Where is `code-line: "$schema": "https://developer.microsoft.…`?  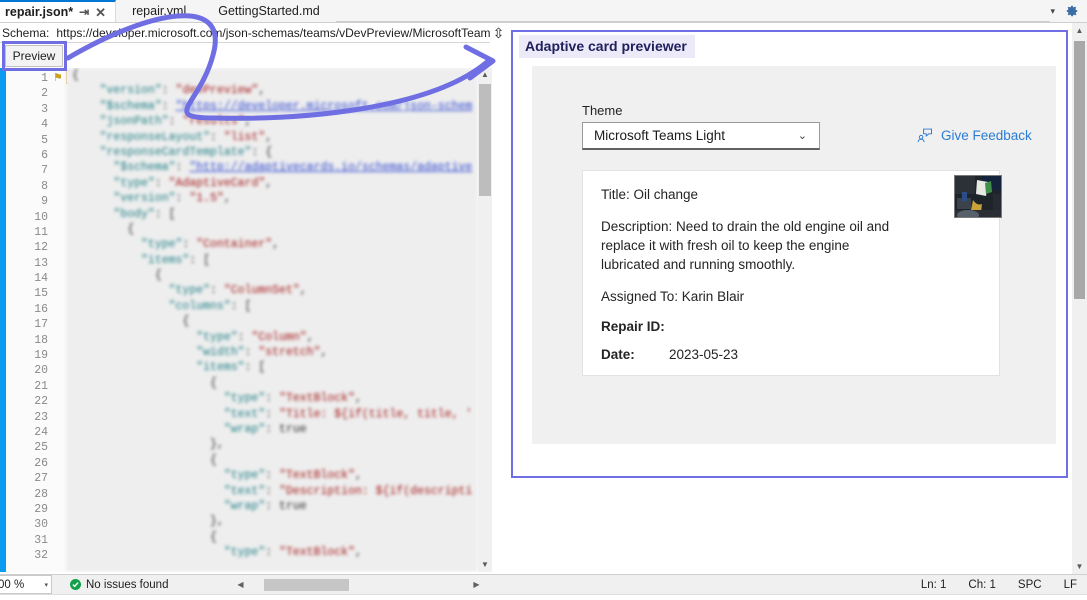
code-line: "$schema": "https://developer.microsoft.… is located at coordinates (286, 106).